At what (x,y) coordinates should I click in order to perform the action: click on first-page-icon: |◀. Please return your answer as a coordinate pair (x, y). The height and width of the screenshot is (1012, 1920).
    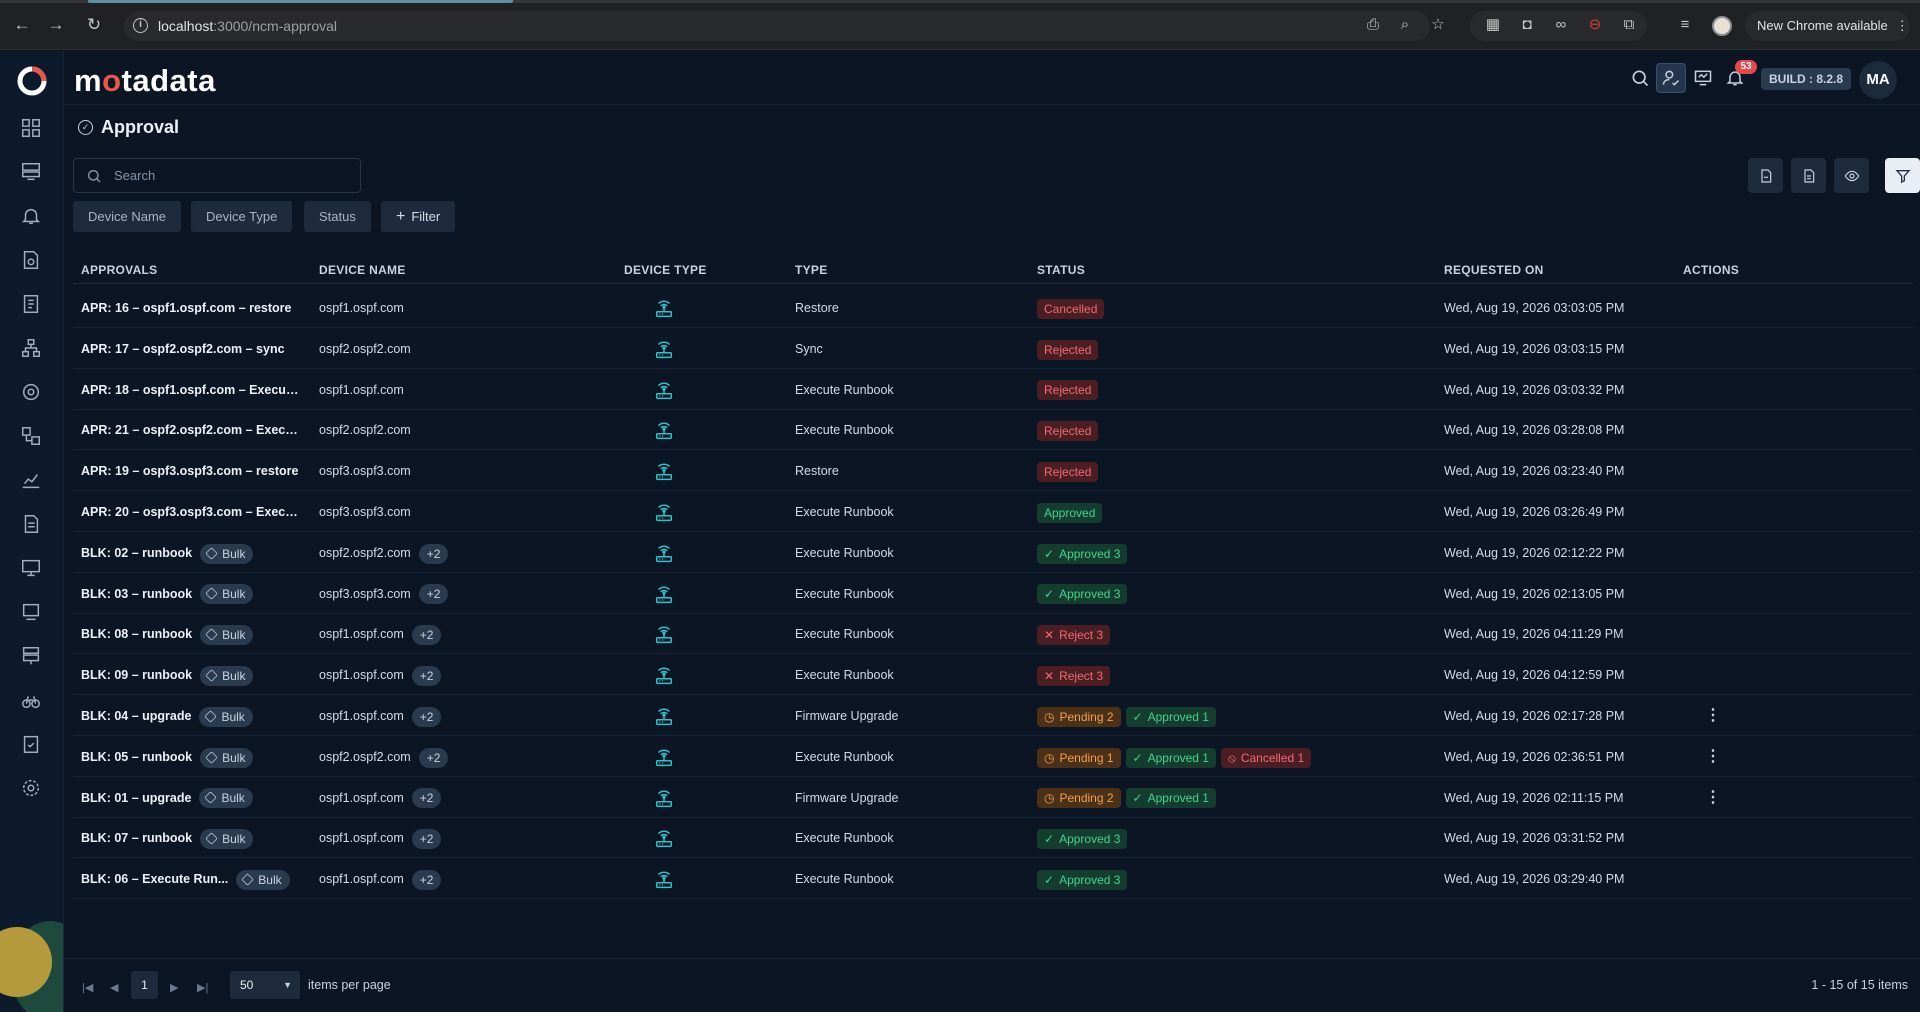
    Looking at the image, I should click on (87, 987).